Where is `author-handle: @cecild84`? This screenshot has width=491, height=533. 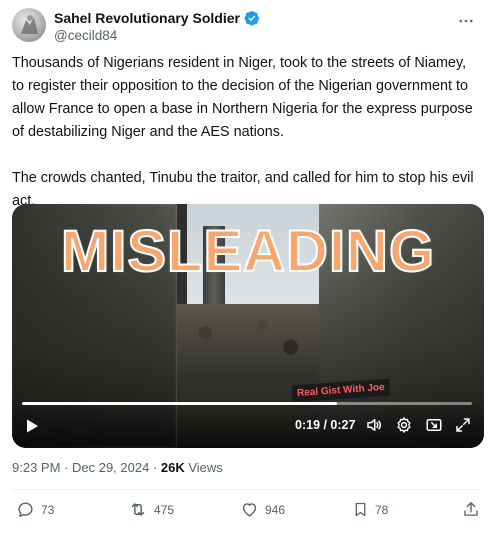 author-handle: @cecild84 is located at coordinates (85, 35).